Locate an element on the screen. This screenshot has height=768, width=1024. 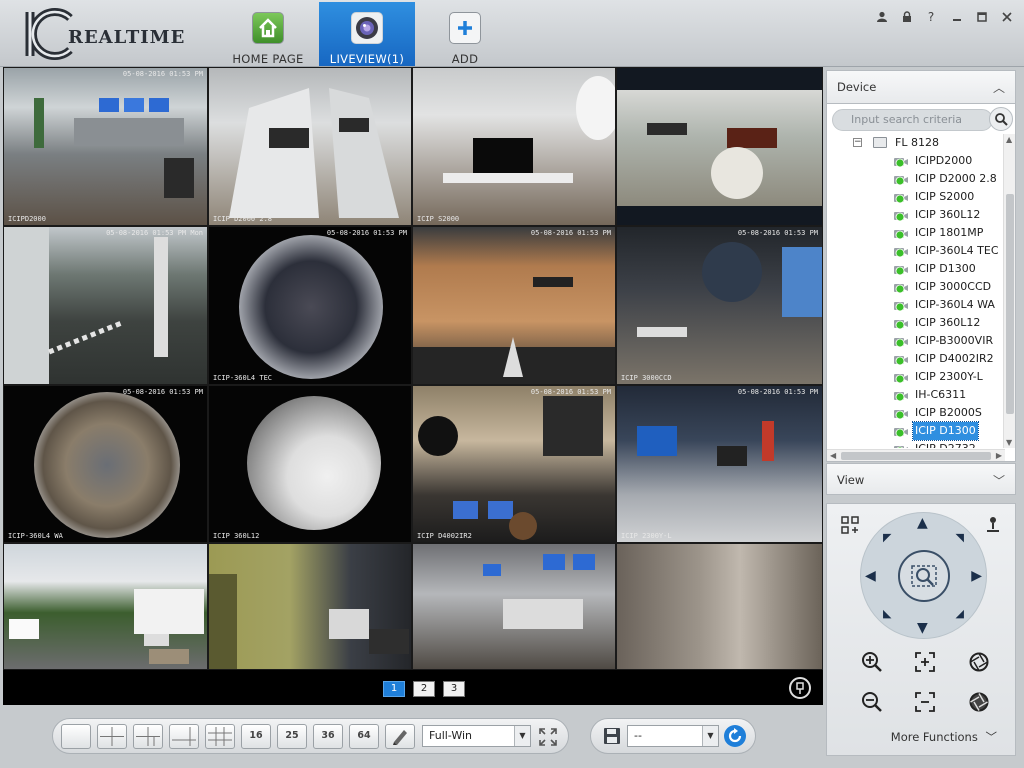
page-button-2: 2 is located at coordinates (424, 689).